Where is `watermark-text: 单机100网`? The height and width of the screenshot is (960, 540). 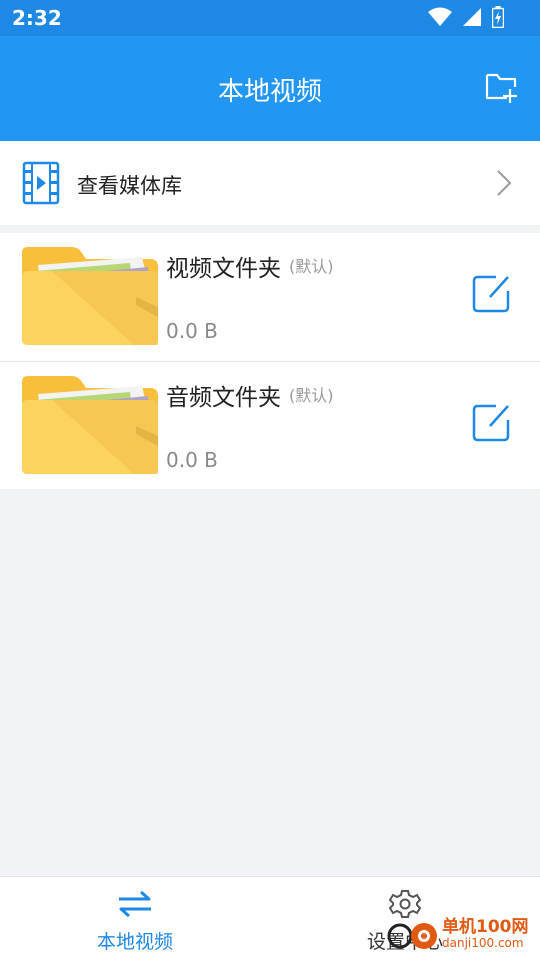
watermark-text: 单机100网 is located at coordinates (485, 927).